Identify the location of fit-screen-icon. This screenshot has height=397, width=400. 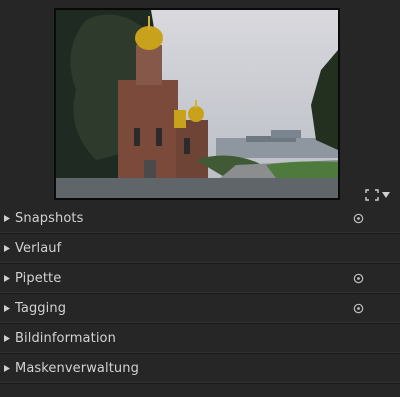
(372, 195).